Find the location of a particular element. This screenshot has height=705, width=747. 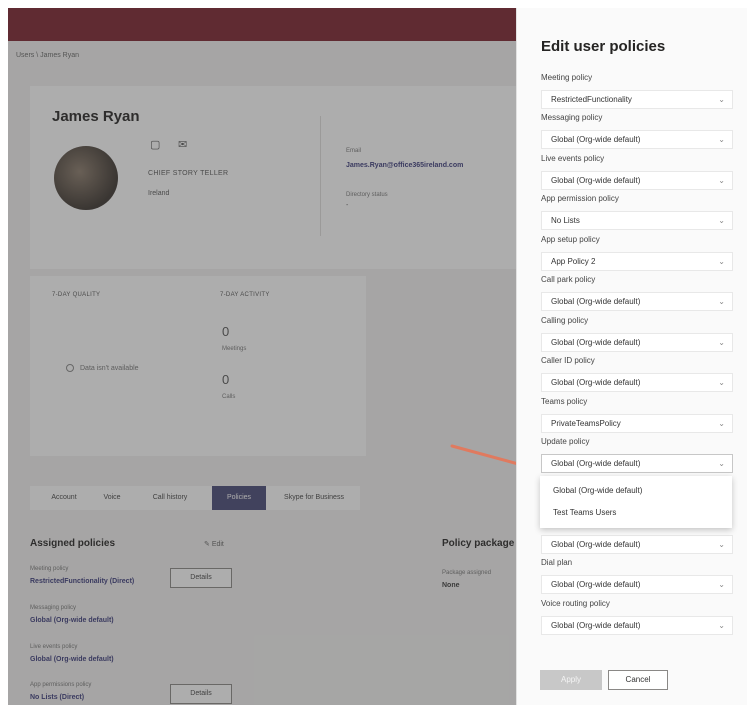

calling-policy-dropdown: Global (Org-wide default) ⌄ is located at coordinates (637, 342).